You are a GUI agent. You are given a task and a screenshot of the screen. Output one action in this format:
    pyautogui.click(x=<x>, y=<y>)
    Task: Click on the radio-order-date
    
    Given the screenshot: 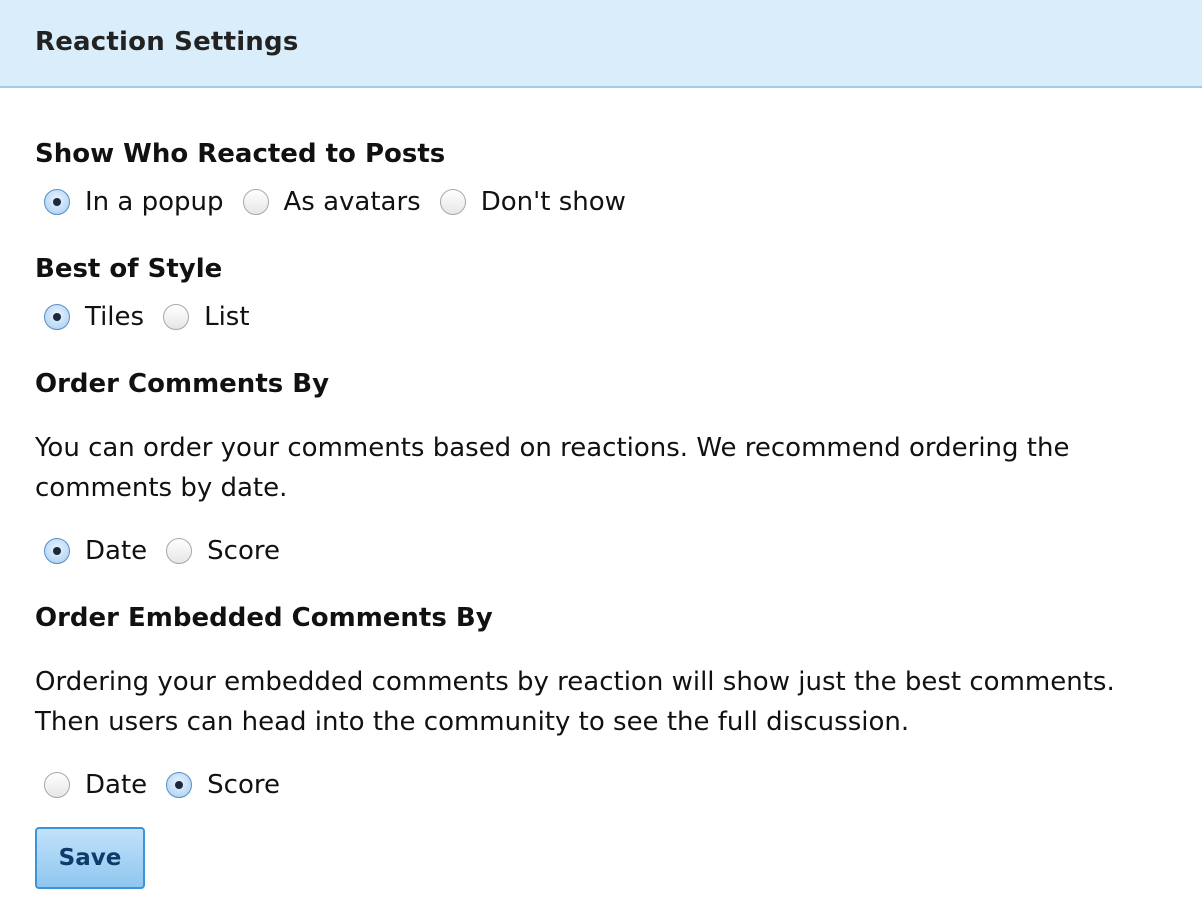 What is the action you would take?
    pyautogui.click(x=57, y=551)
    